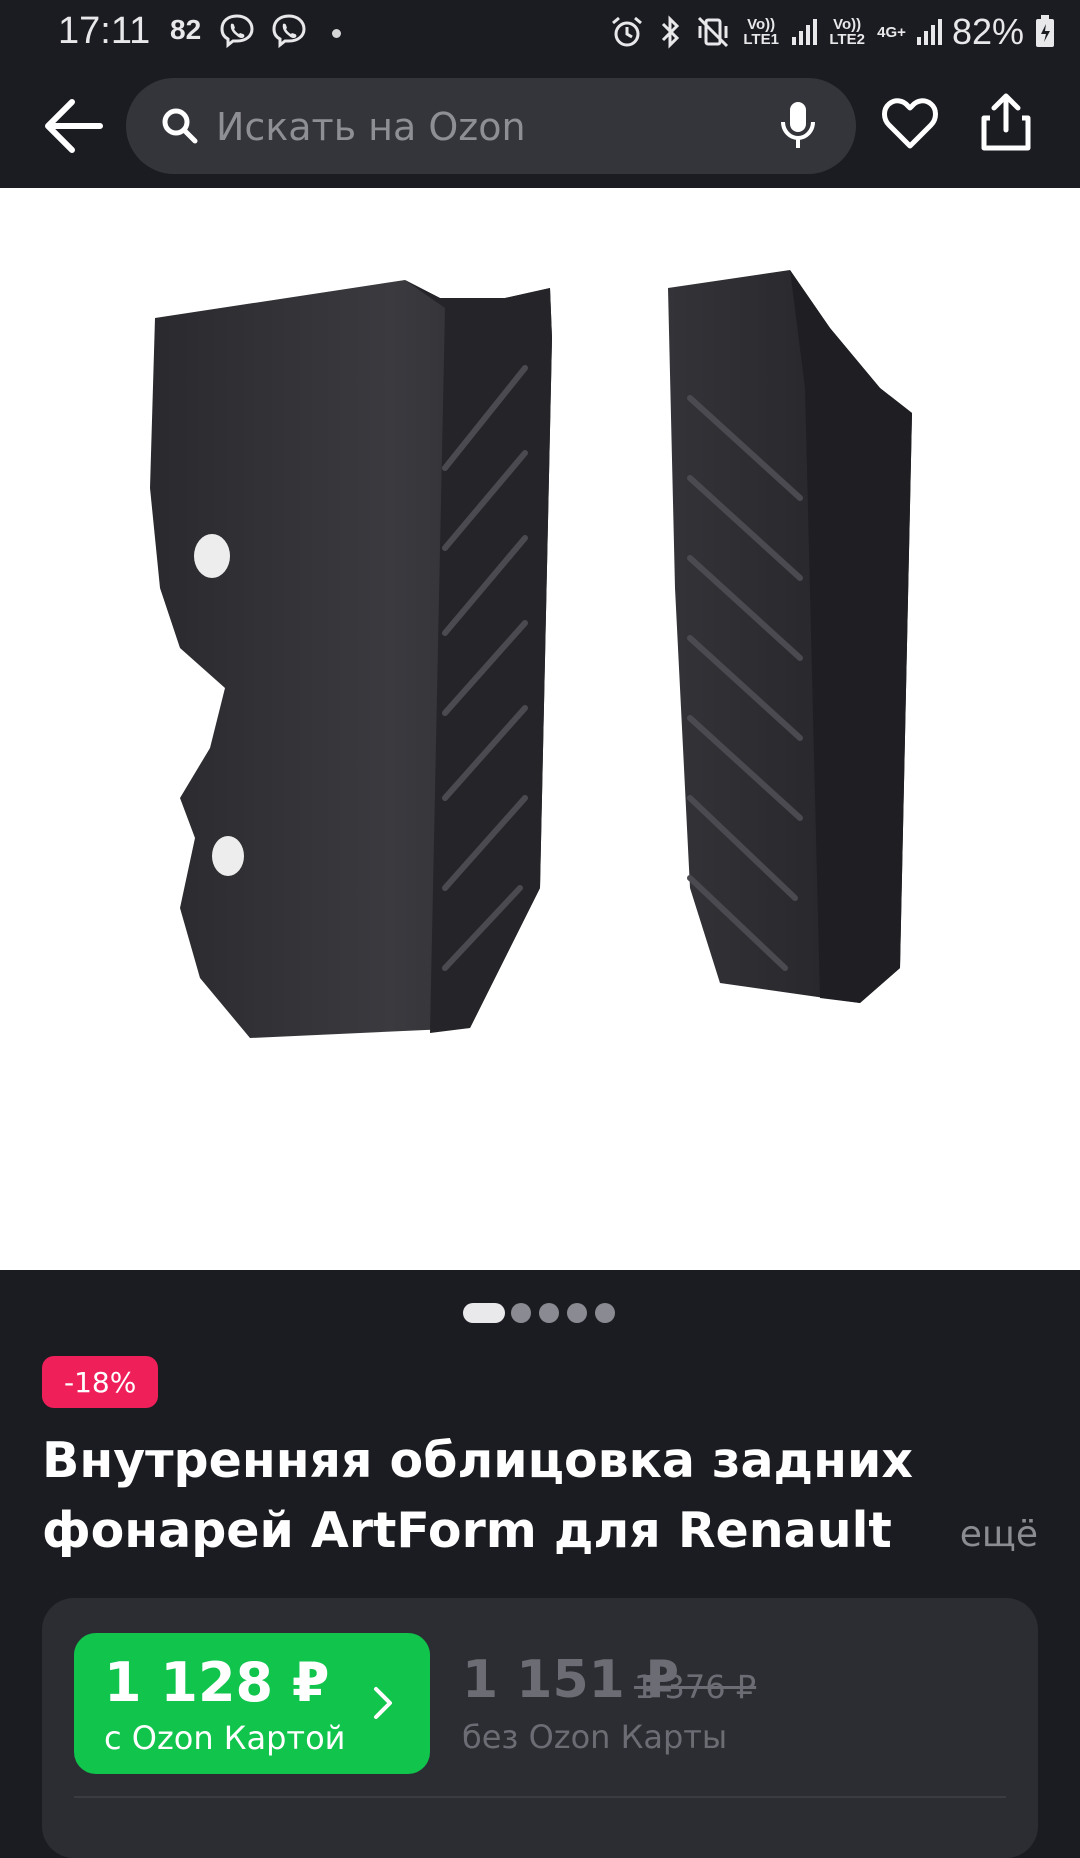  Describe the element at coordinates (104, 31) in the screenshot. I see `status-time: 17:11` at that location.